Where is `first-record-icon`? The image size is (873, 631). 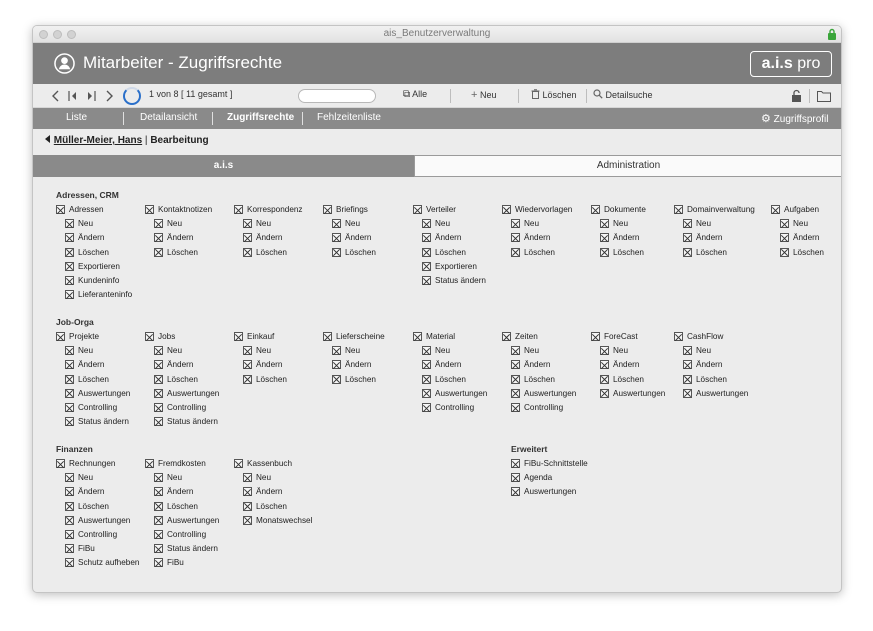
first-record-icon is located at coordinates (56, 96).